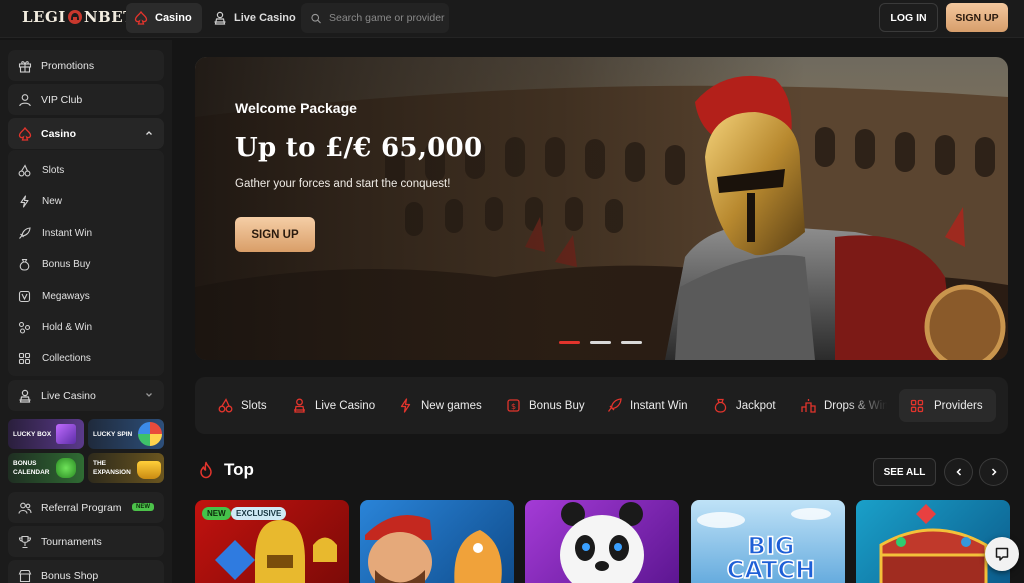 This screenshot has height=583, width=1024. What do you see at coordinates (958, 405) in the screenshot?
I see `category-label: Providers` at bounding box center [958, 405].